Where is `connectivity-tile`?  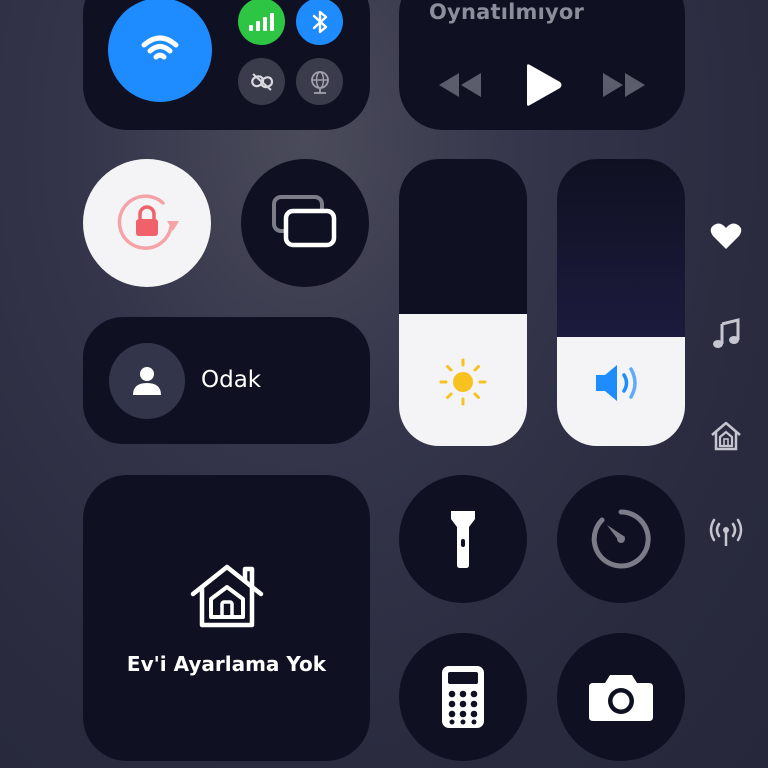
connectivity-tile is located at coordinates (226, 65).